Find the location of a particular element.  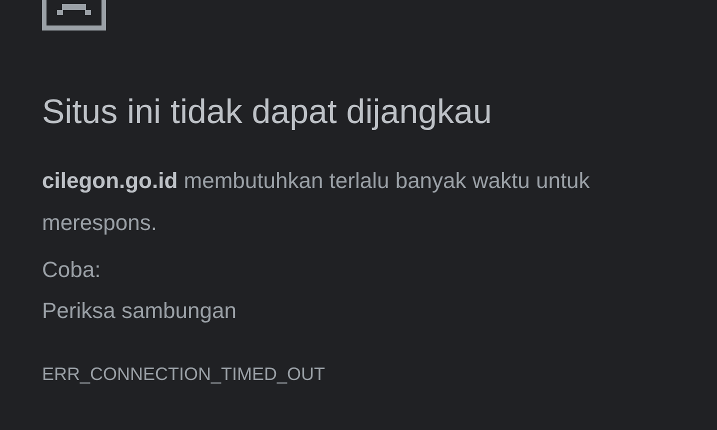

page-heading: Situs ini tidak dapat dijangkau is located at coordinates (267, 112).